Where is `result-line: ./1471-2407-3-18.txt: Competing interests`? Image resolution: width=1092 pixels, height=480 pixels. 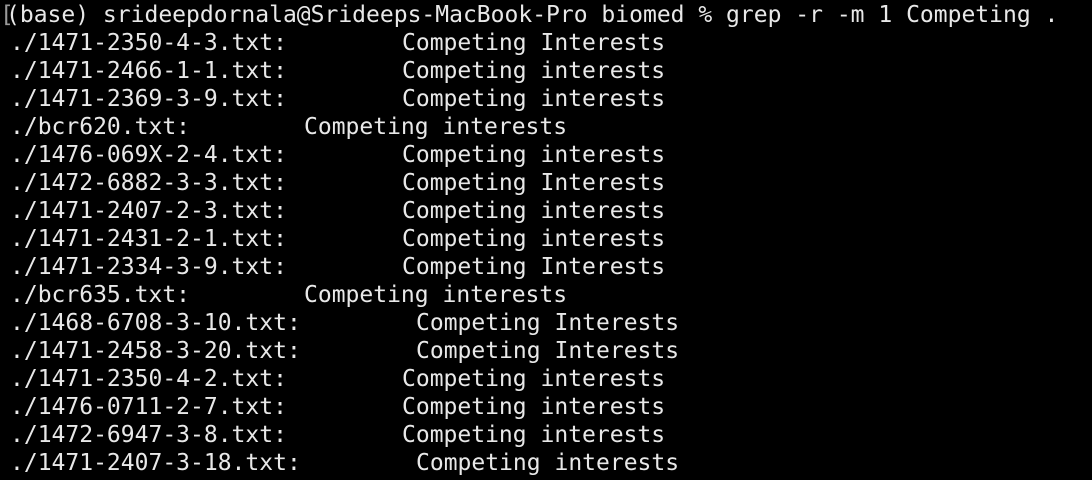 result-line: ./1471-2407-3-18.txt: Competing interests is located at coordinates (546, 463).